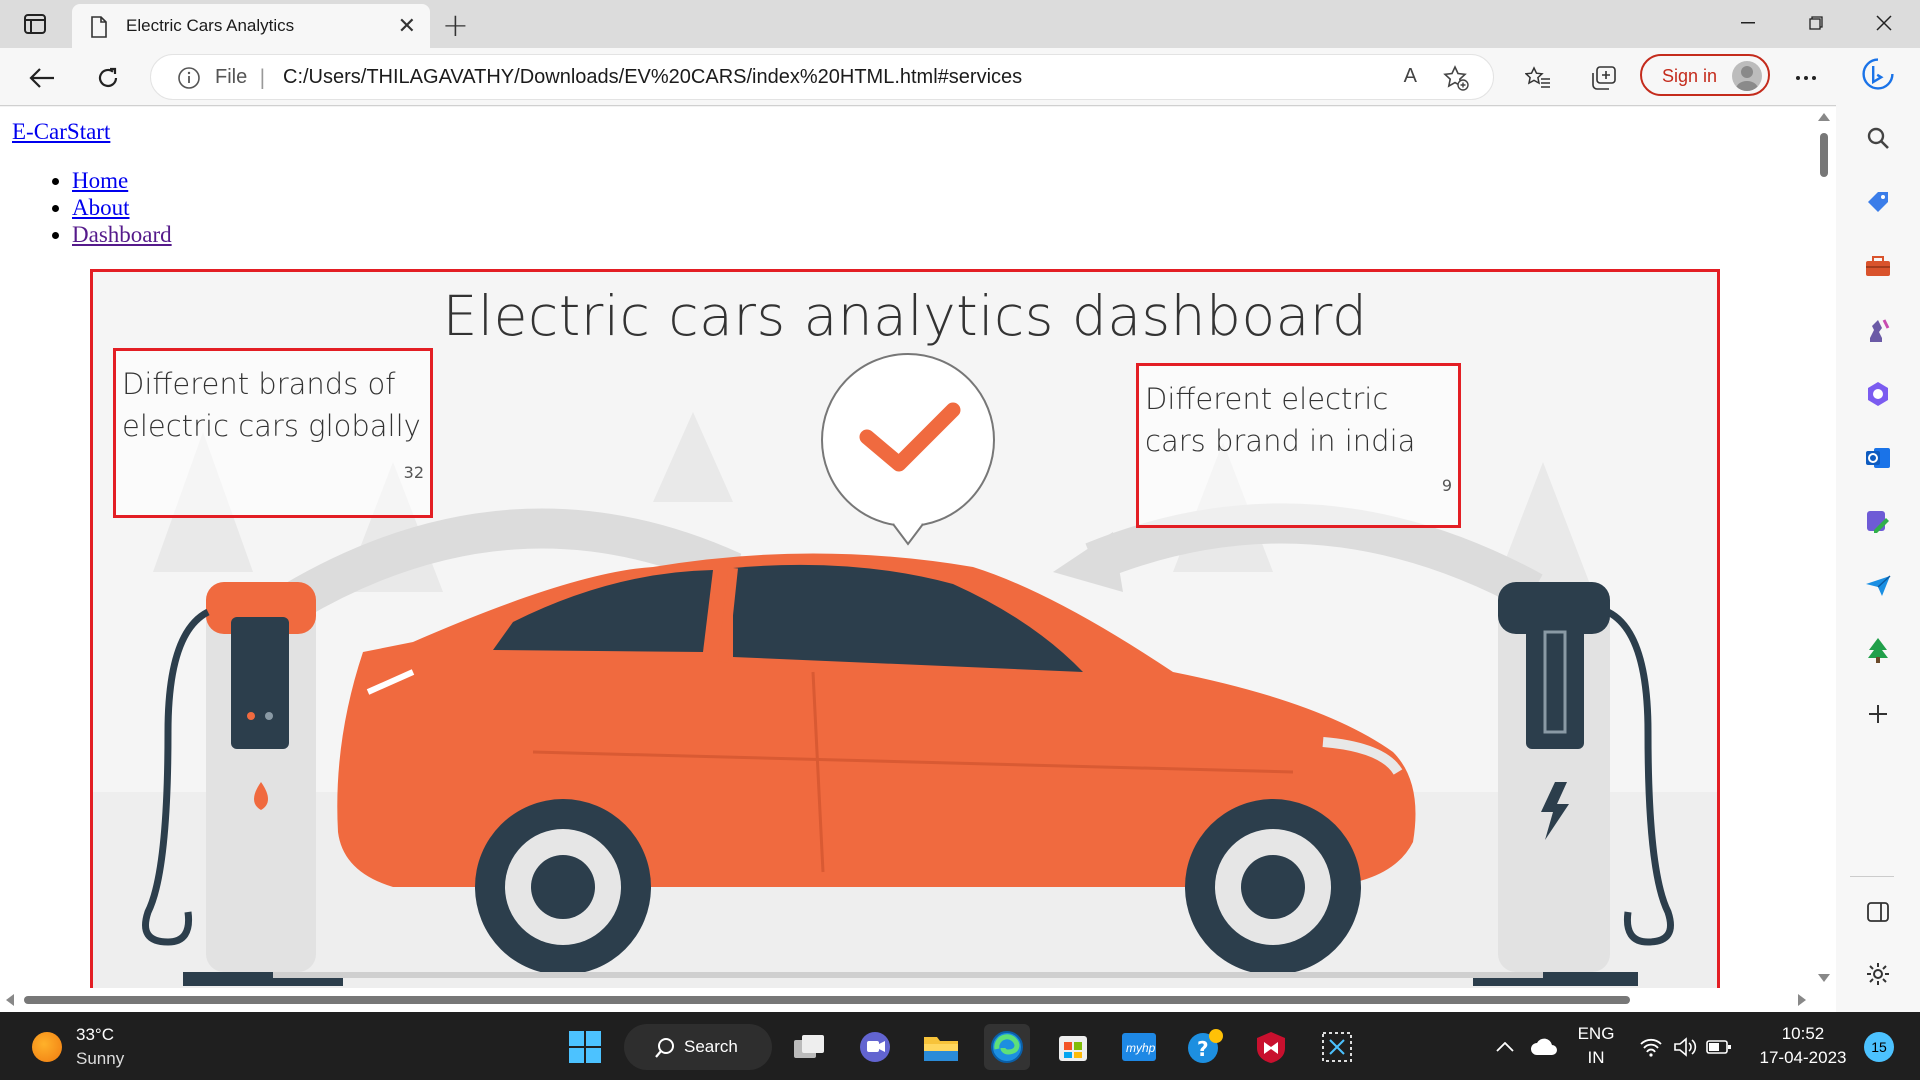 This screenshot has height=1080, width=1920. I want to click on language-top: ENG, so click(1596, 1034).